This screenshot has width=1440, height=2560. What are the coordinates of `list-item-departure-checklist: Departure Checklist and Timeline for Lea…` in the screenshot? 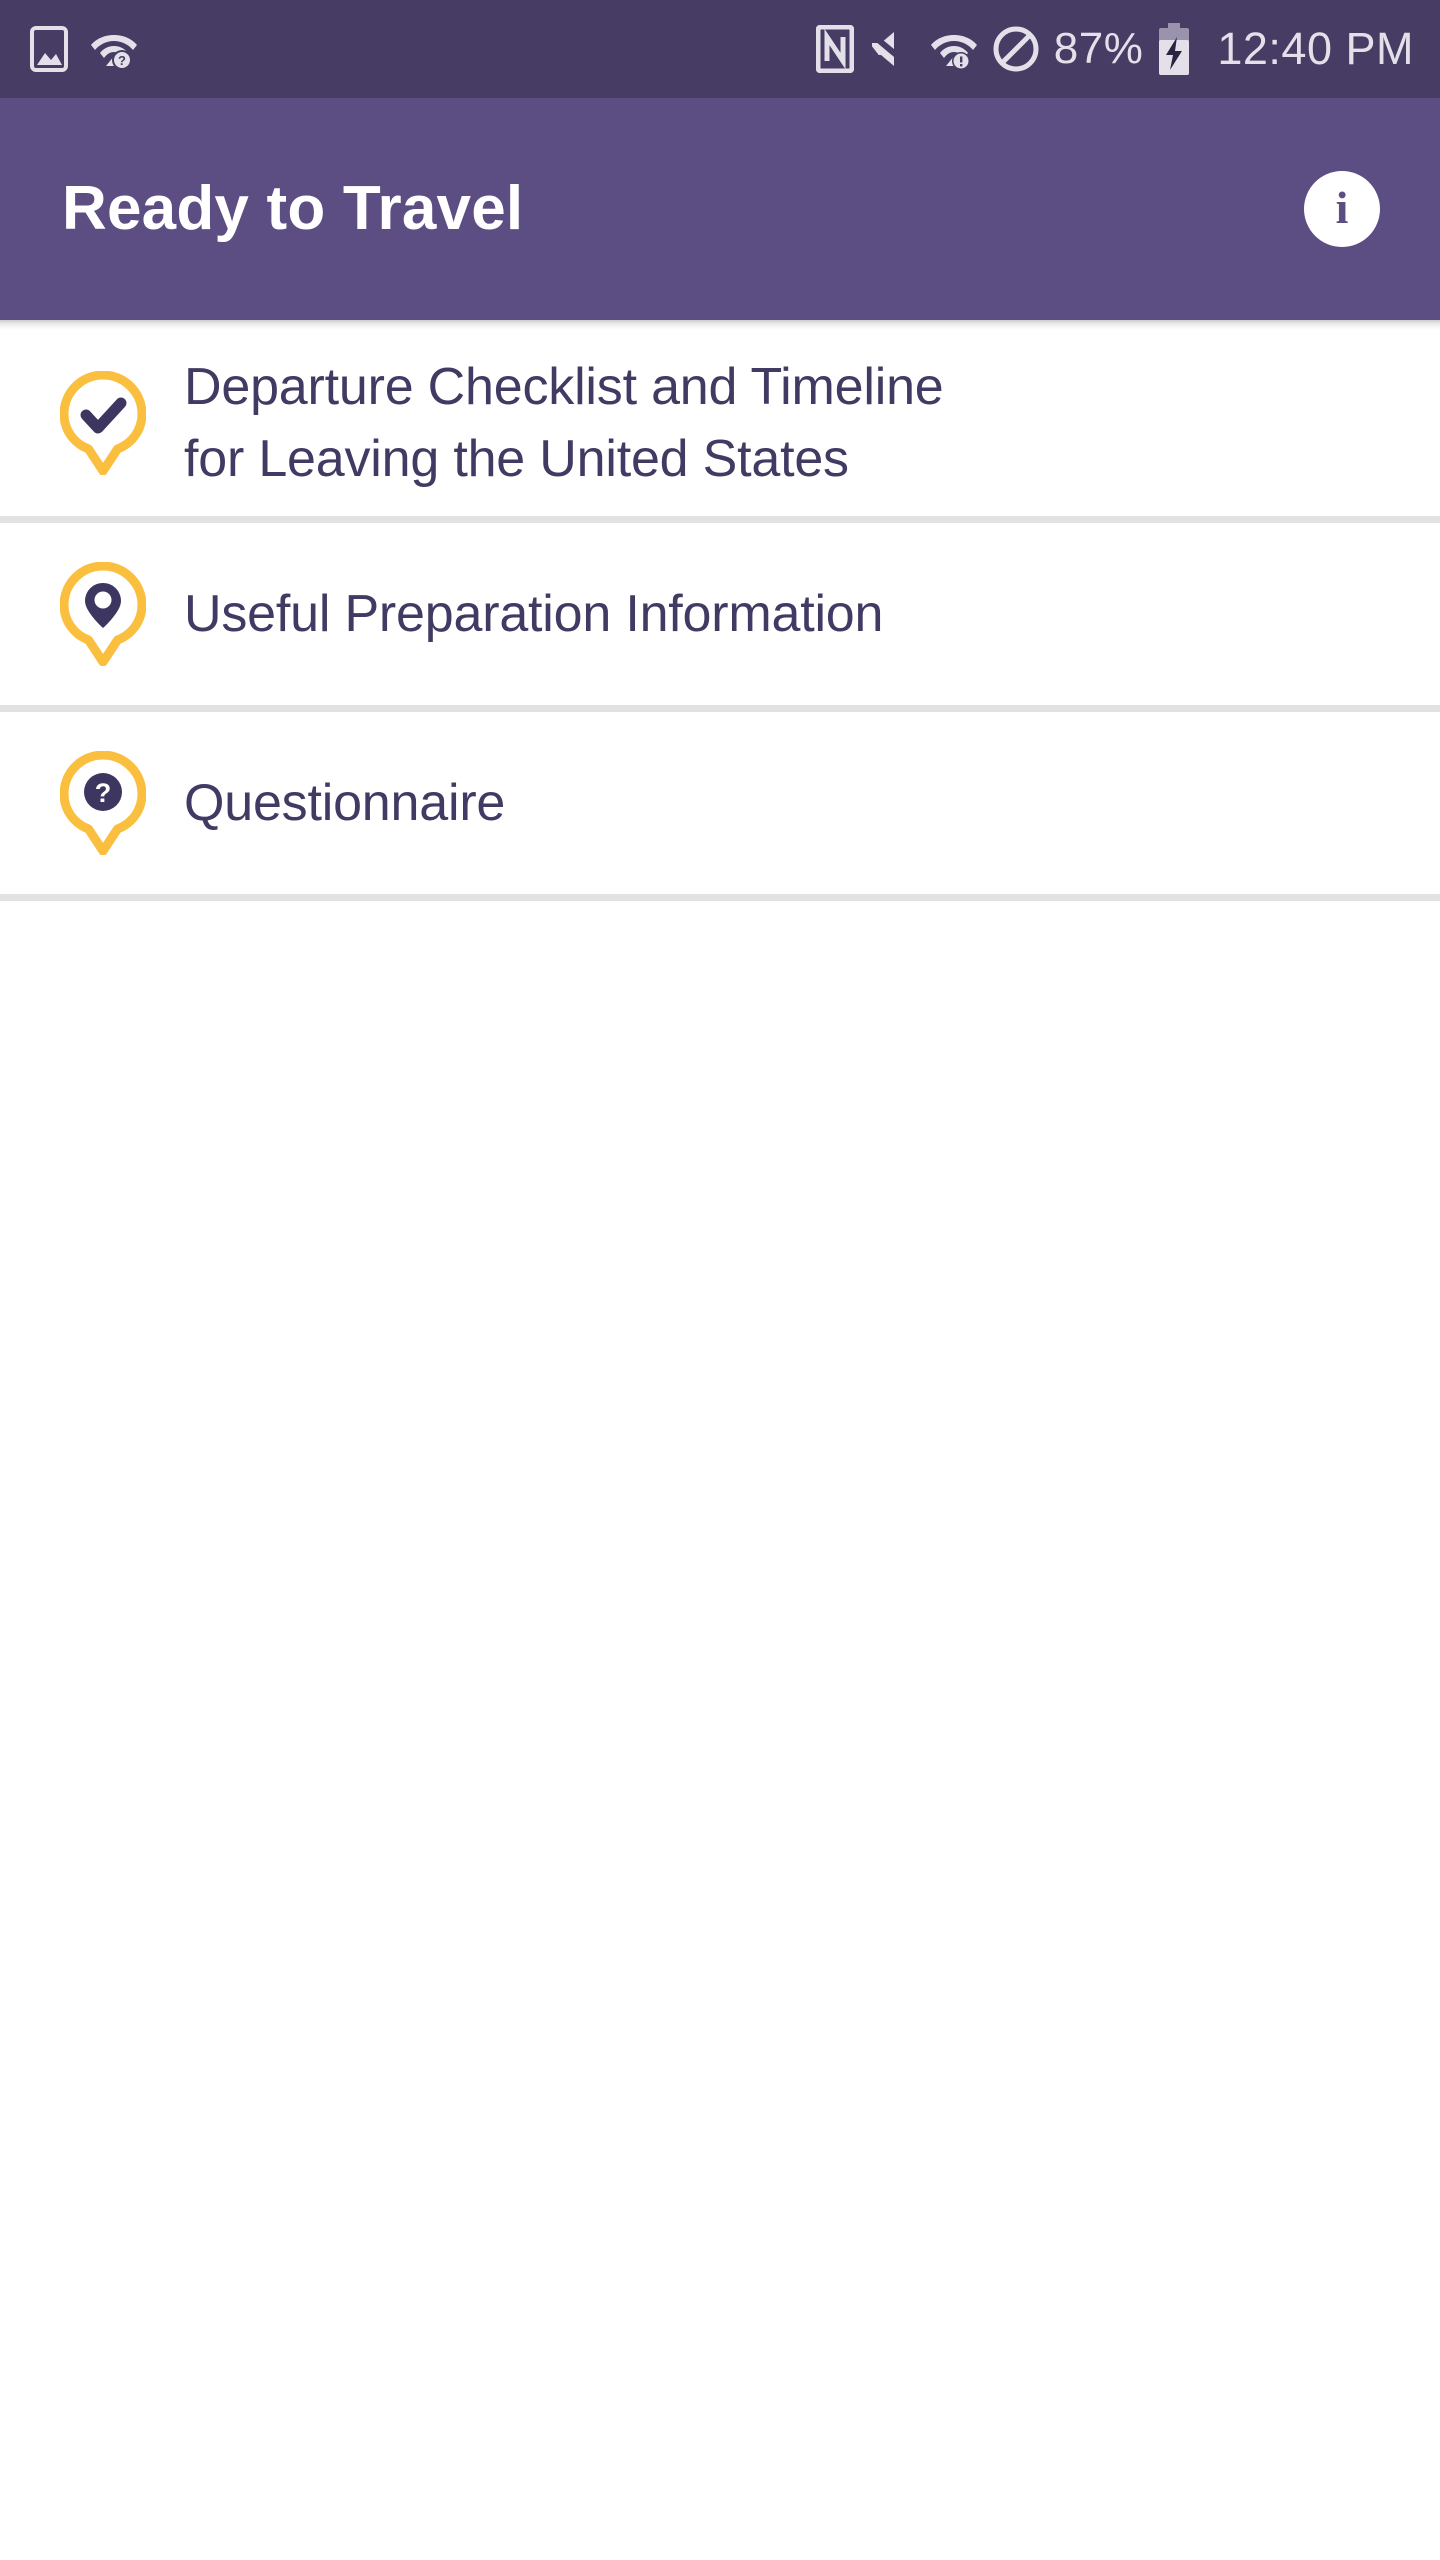 It's located at (720, 423).